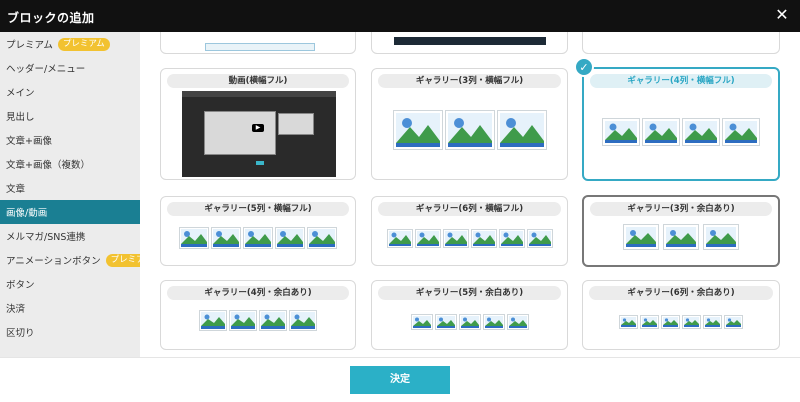 This screenshot has height=402, width=800. I want to click on dialog-titlebar: ブロックの追加 ✕, so click(400, 16).